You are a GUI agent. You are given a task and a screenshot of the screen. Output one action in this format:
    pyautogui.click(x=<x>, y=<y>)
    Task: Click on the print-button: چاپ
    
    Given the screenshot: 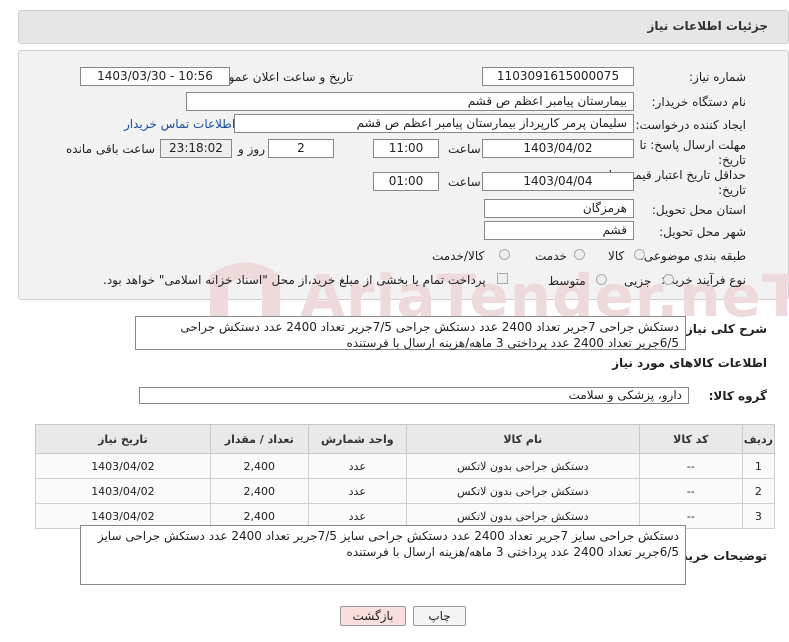 What is the action you would take?
    pyautogui.click(x=439, y=616)
    